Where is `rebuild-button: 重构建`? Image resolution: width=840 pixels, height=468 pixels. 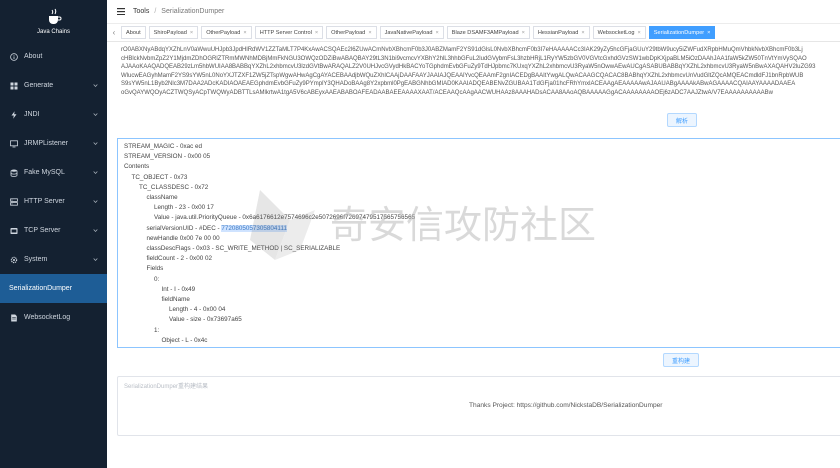 rebuild-button: 重构建 is located at coordinates (681, 360).